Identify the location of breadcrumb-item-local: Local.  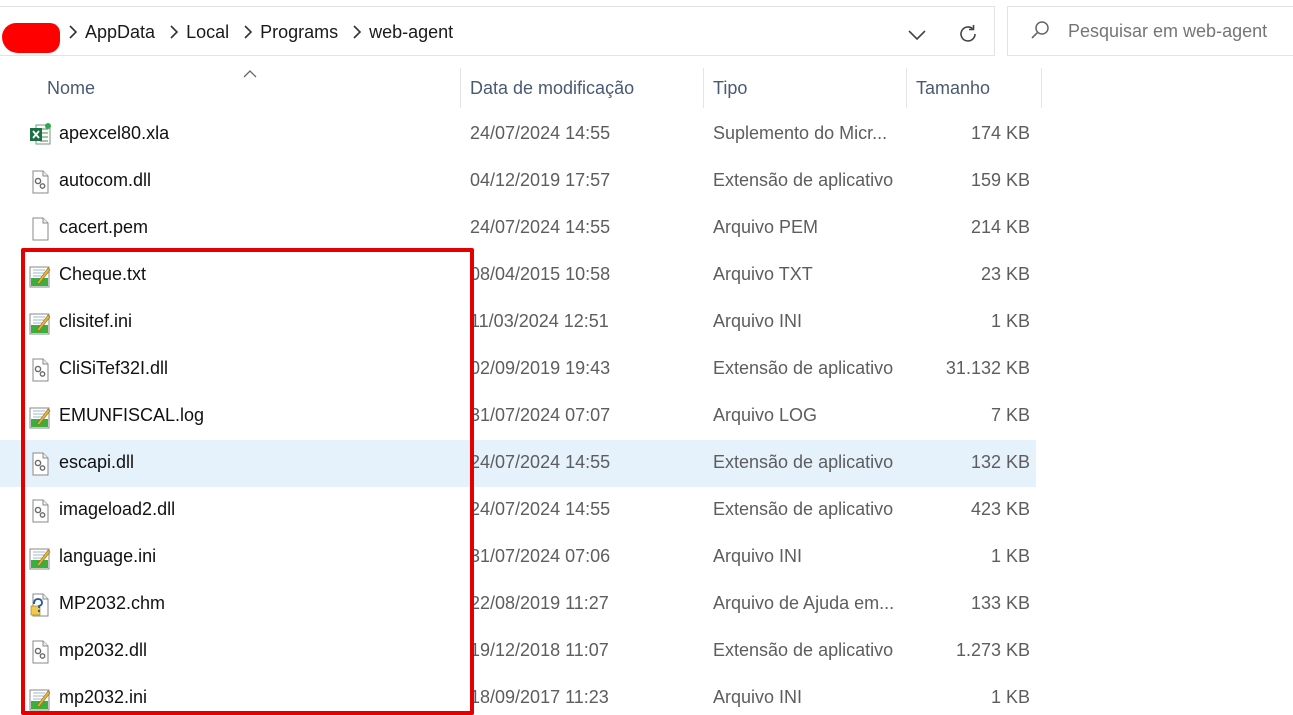
(211, 32).